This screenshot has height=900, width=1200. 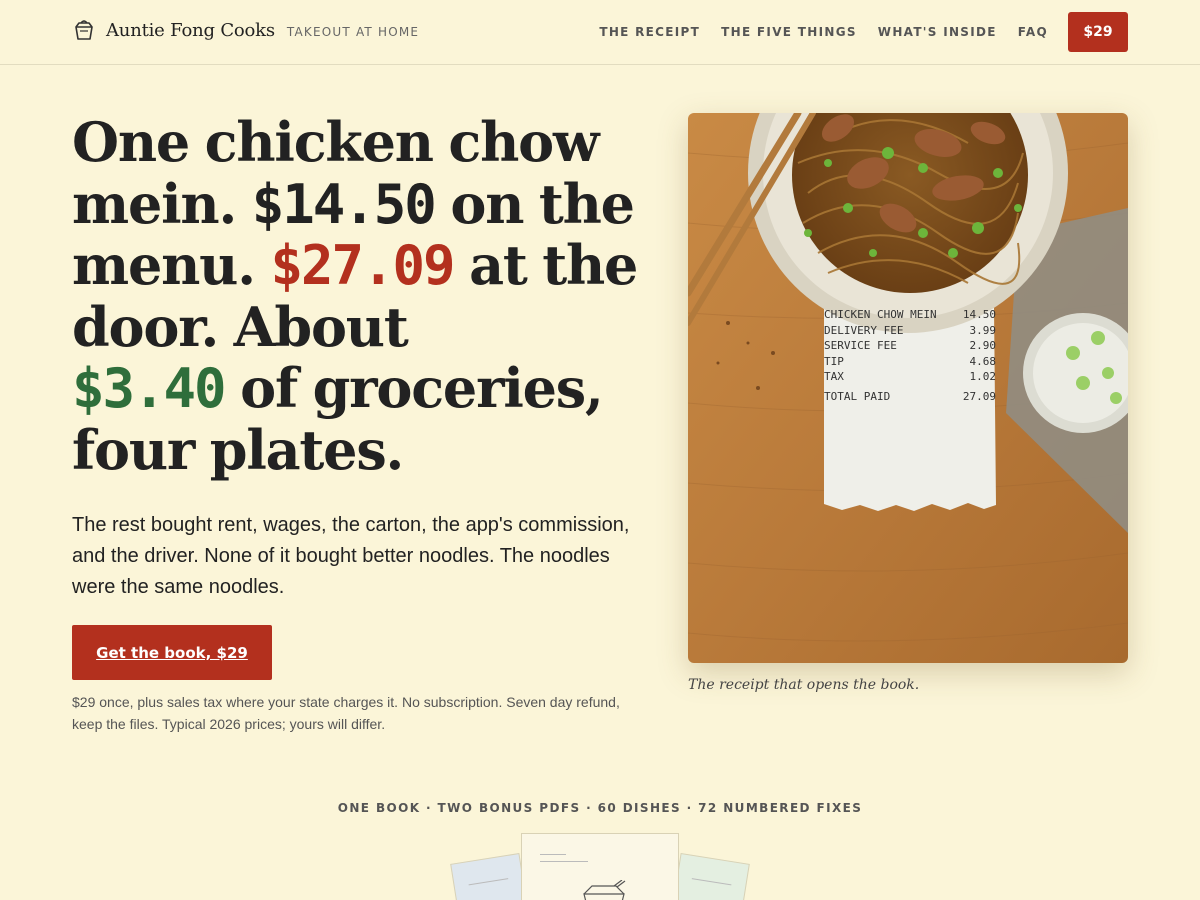 I want to click on grocery-price: $3.40, so click(x=149, y=388).